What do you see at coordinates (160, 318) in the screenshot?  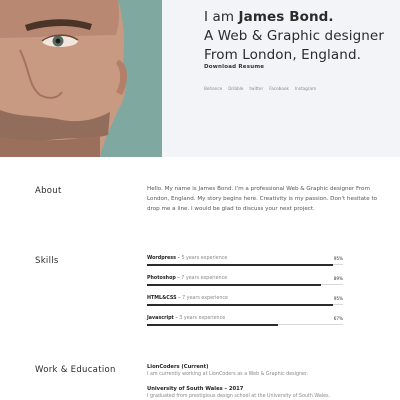 I see `skill-name: Javascript` at bounding box center [160, 318].